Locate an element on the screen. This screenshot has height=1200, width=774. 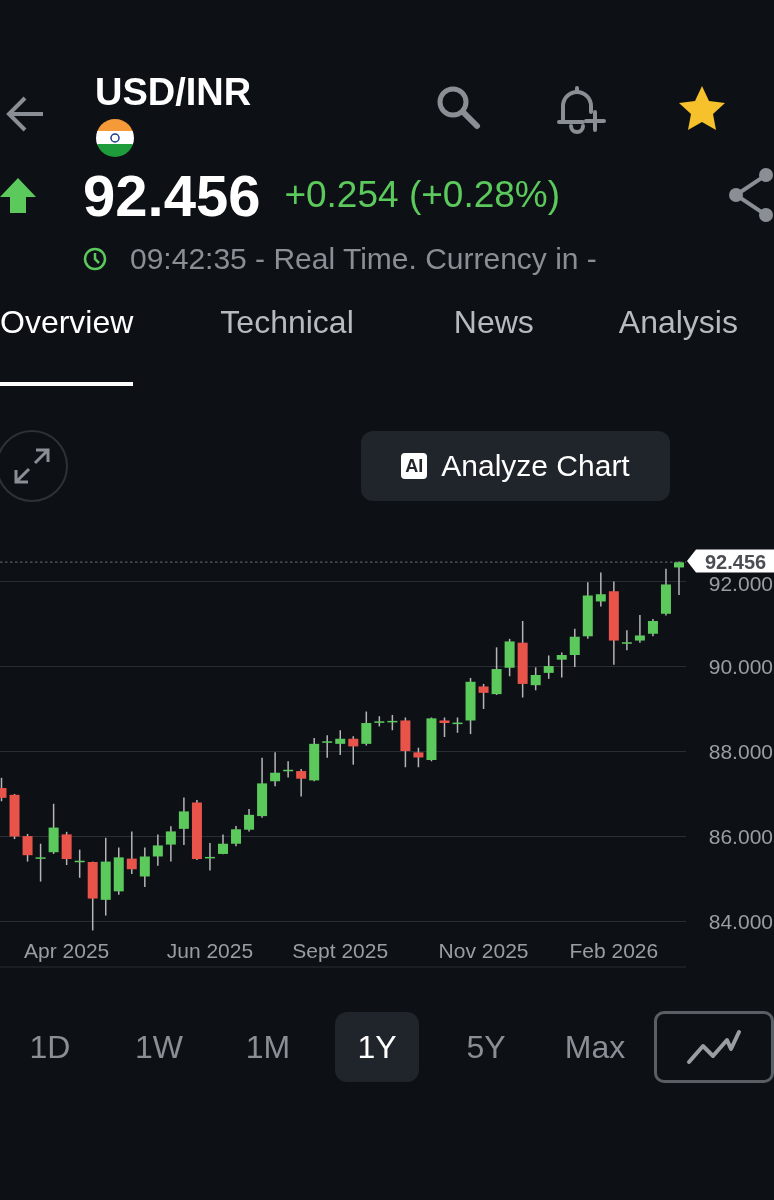
tab: Analysis is located at coordinates (678, 336).